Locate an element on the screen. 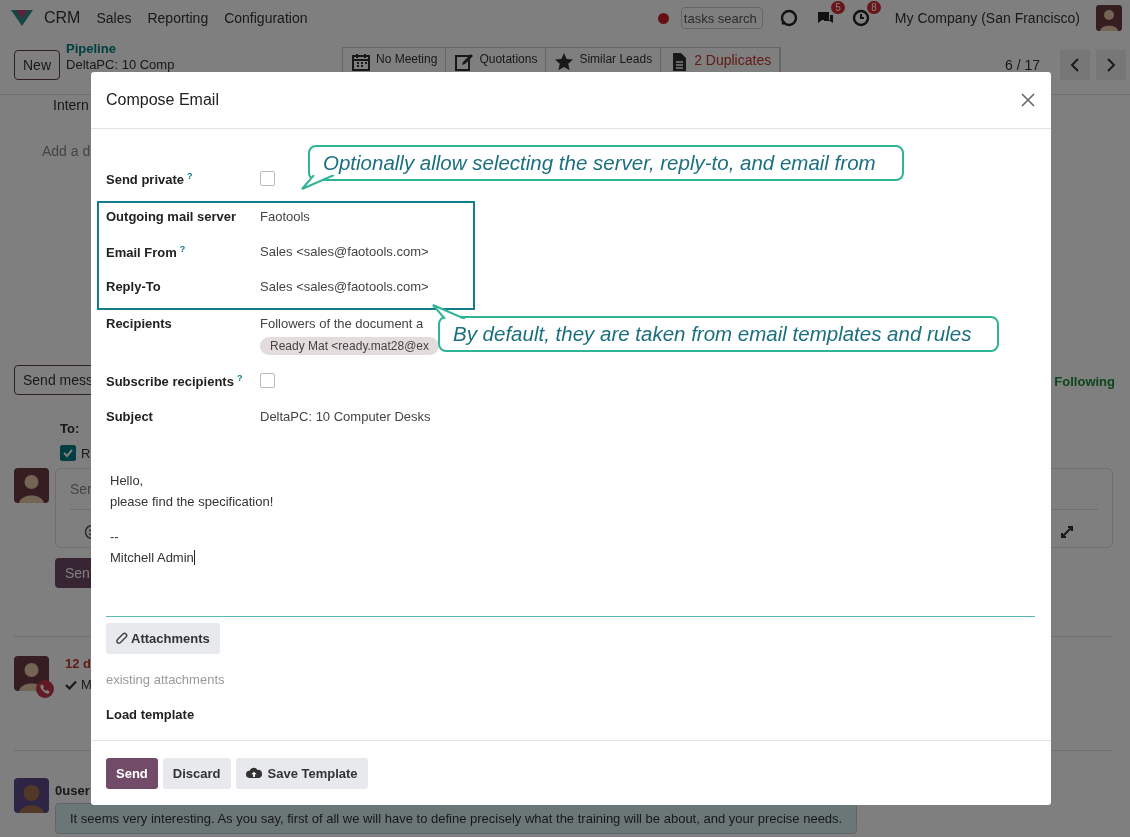  previous-button is located at coordinates (1075, 65).